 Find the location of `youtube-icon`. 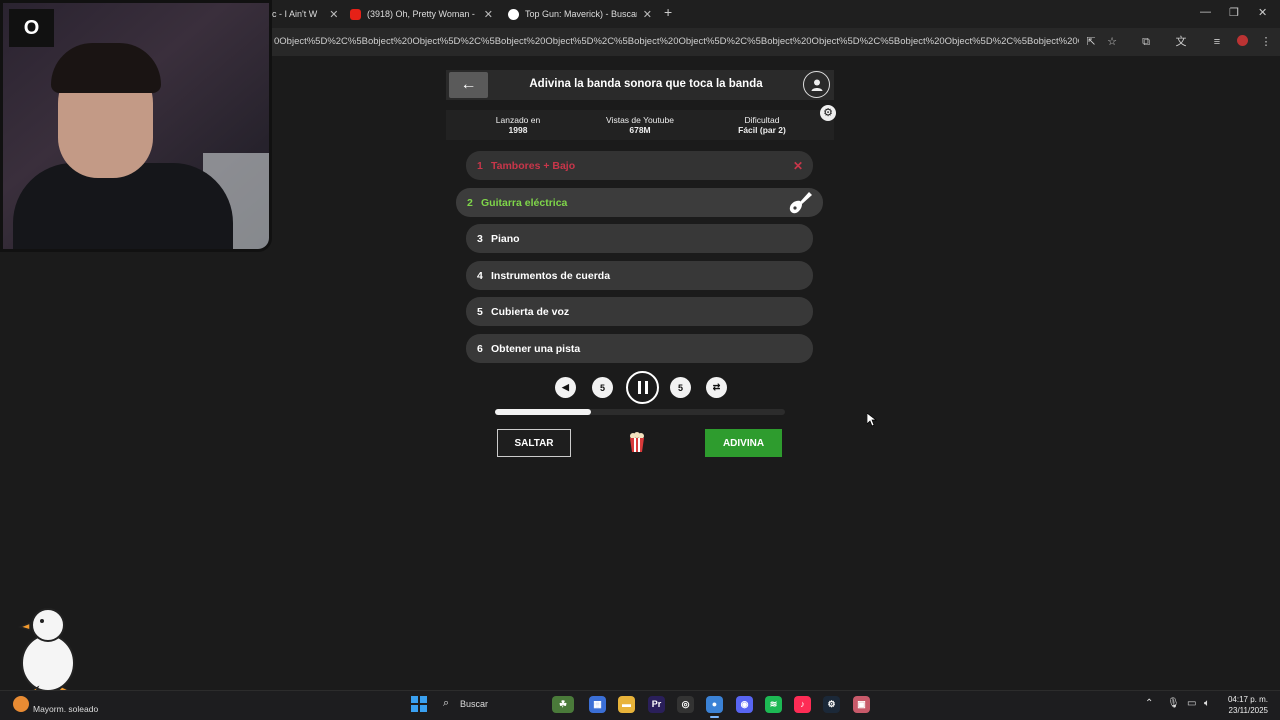

youtube-icon is located at coordinates (355, 14).